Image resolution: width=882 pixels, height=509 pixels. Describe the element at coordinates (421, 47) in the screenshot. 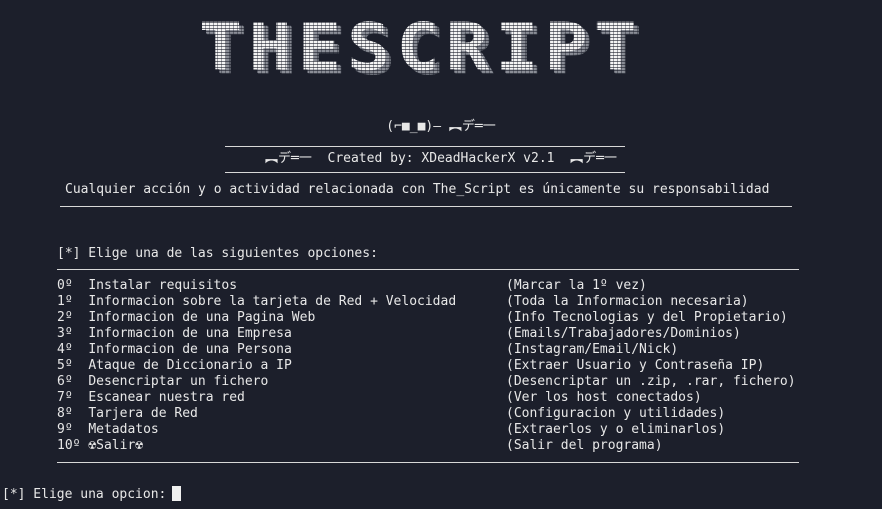

I see `banner-title: THESCRIPT` at that location.